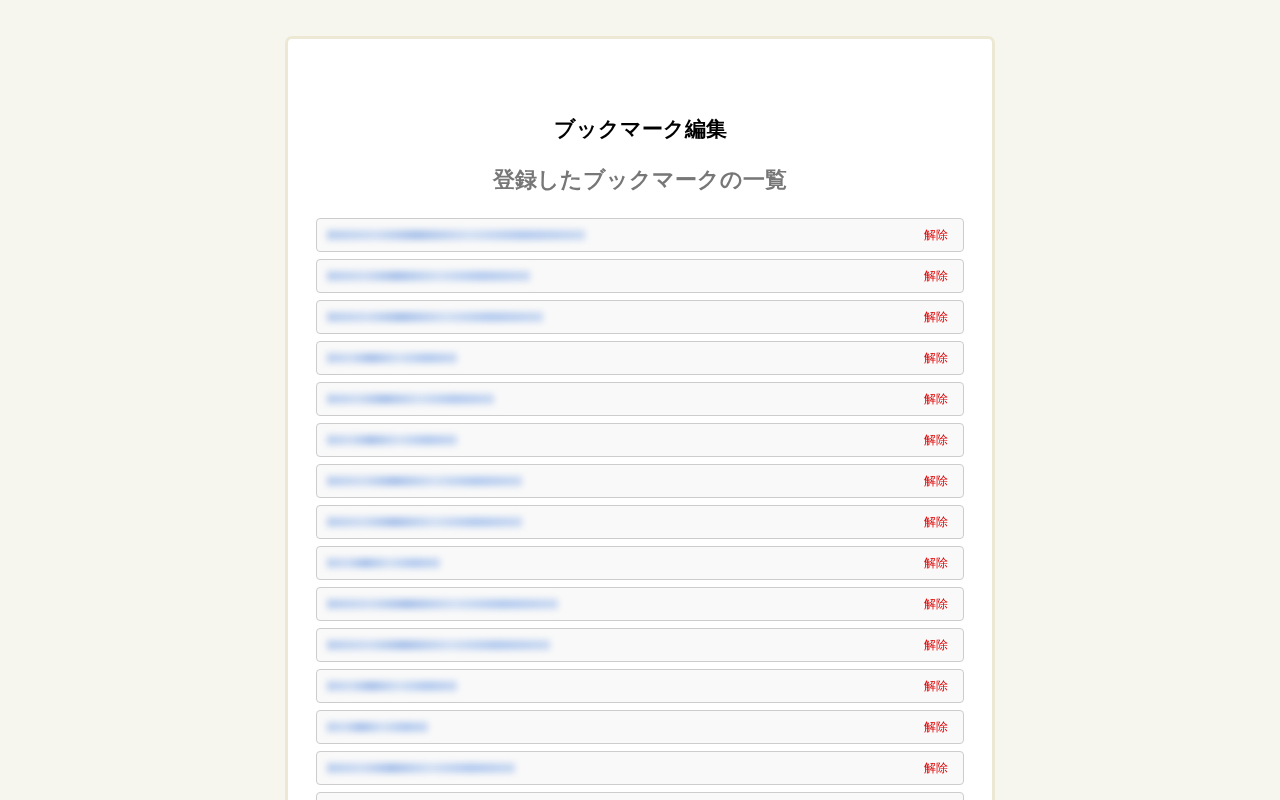 The image size is (1280, 800). What do you see at coordinates (640, 180) in the screenshot?
I see `section-heading: 登録したブックマークの一覧` at bounding box center [640, 180].